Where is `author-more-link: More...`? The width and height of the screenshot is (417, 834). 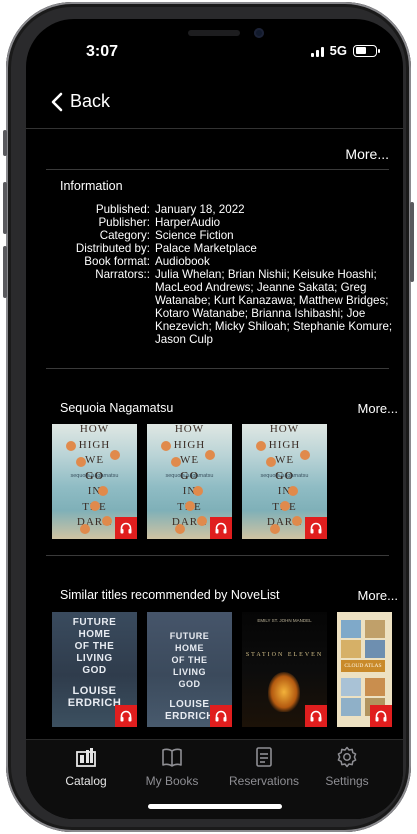
author-more-link: More... is located at coordinates (378, 408).